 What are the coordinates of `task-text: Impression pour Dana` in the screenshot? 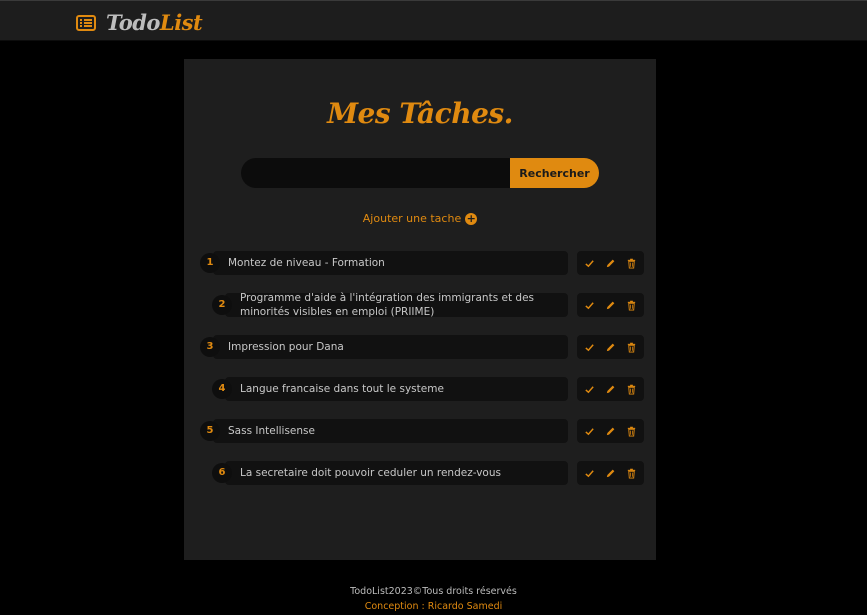 It's located at (390, 347).